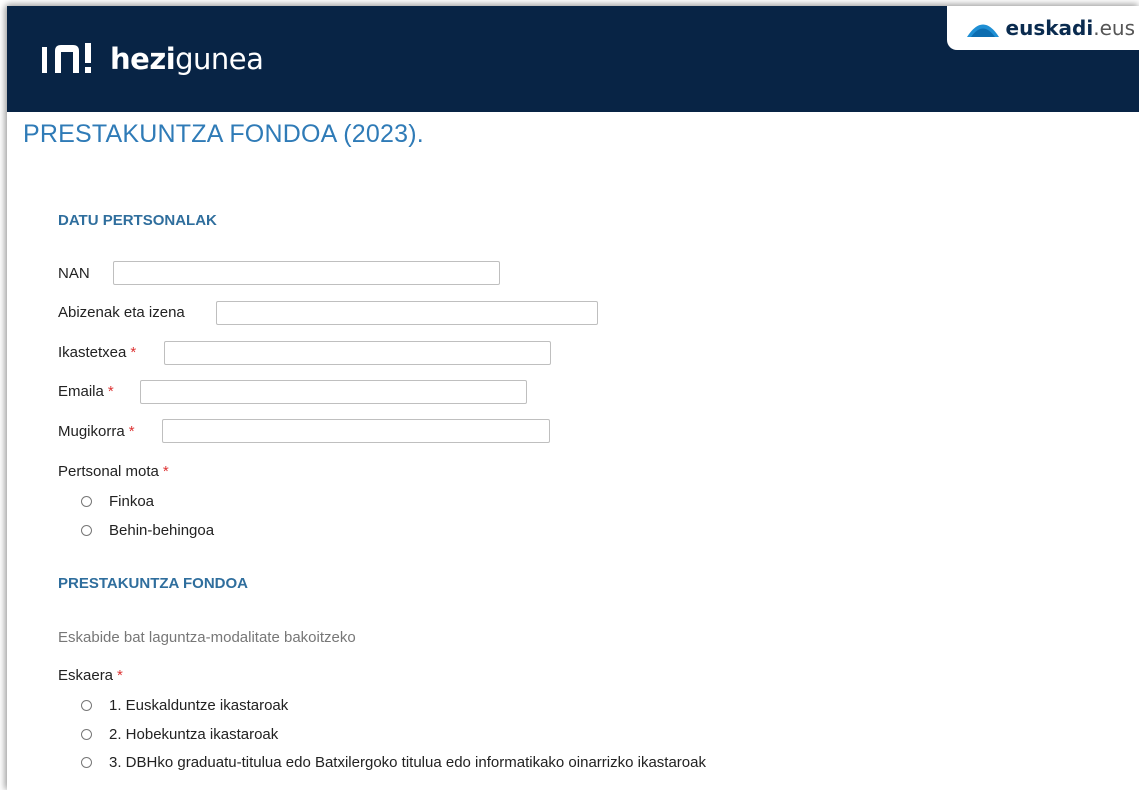  Describe the element at coordinates (1070, 28) in the screenshot. I see `euskadi-brand: euskadi.eus` at that location.